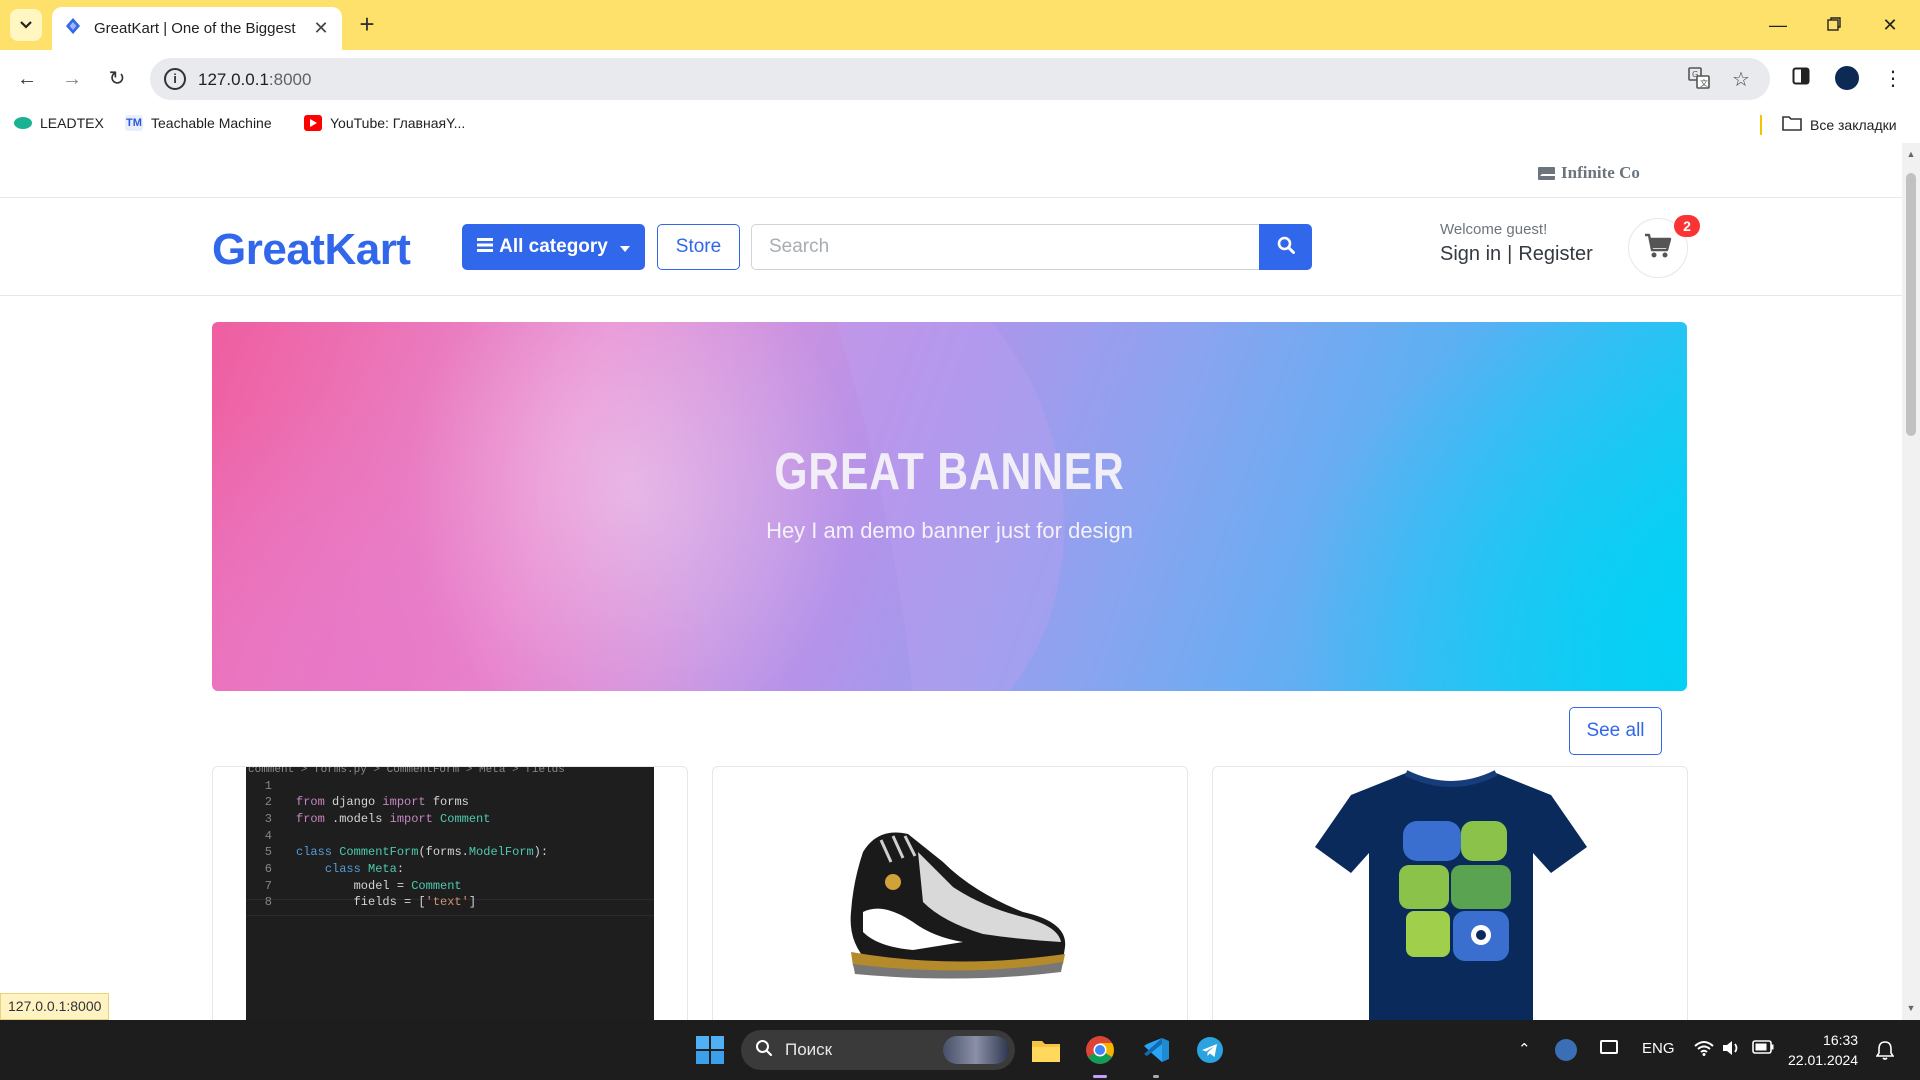  Describe the element at coordinates (1046, 1050) in the screenshot. I see `file-explorer-icon` at that location.